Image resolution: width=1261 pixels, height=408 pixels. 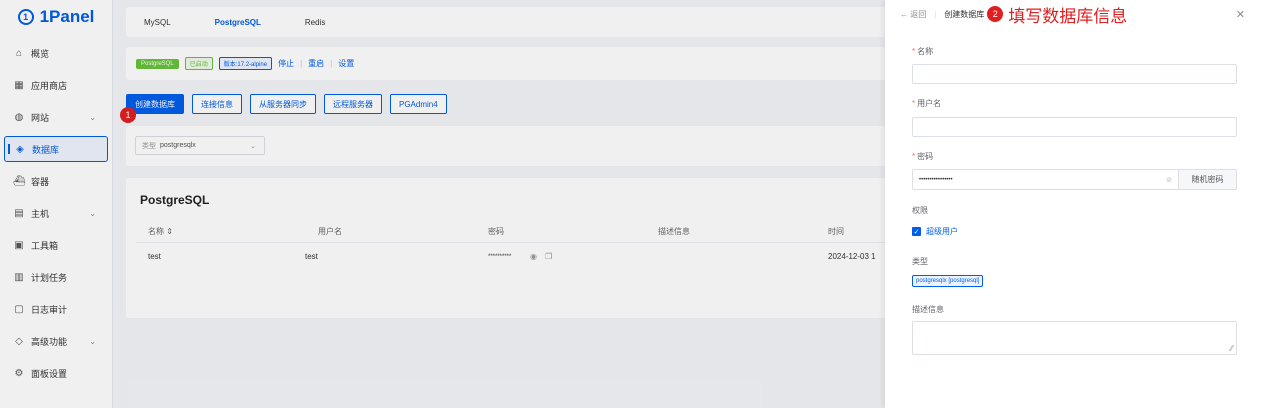 I want to click on superuser-checkbox: ✓ 超级用户, so click(x=935, y=231).